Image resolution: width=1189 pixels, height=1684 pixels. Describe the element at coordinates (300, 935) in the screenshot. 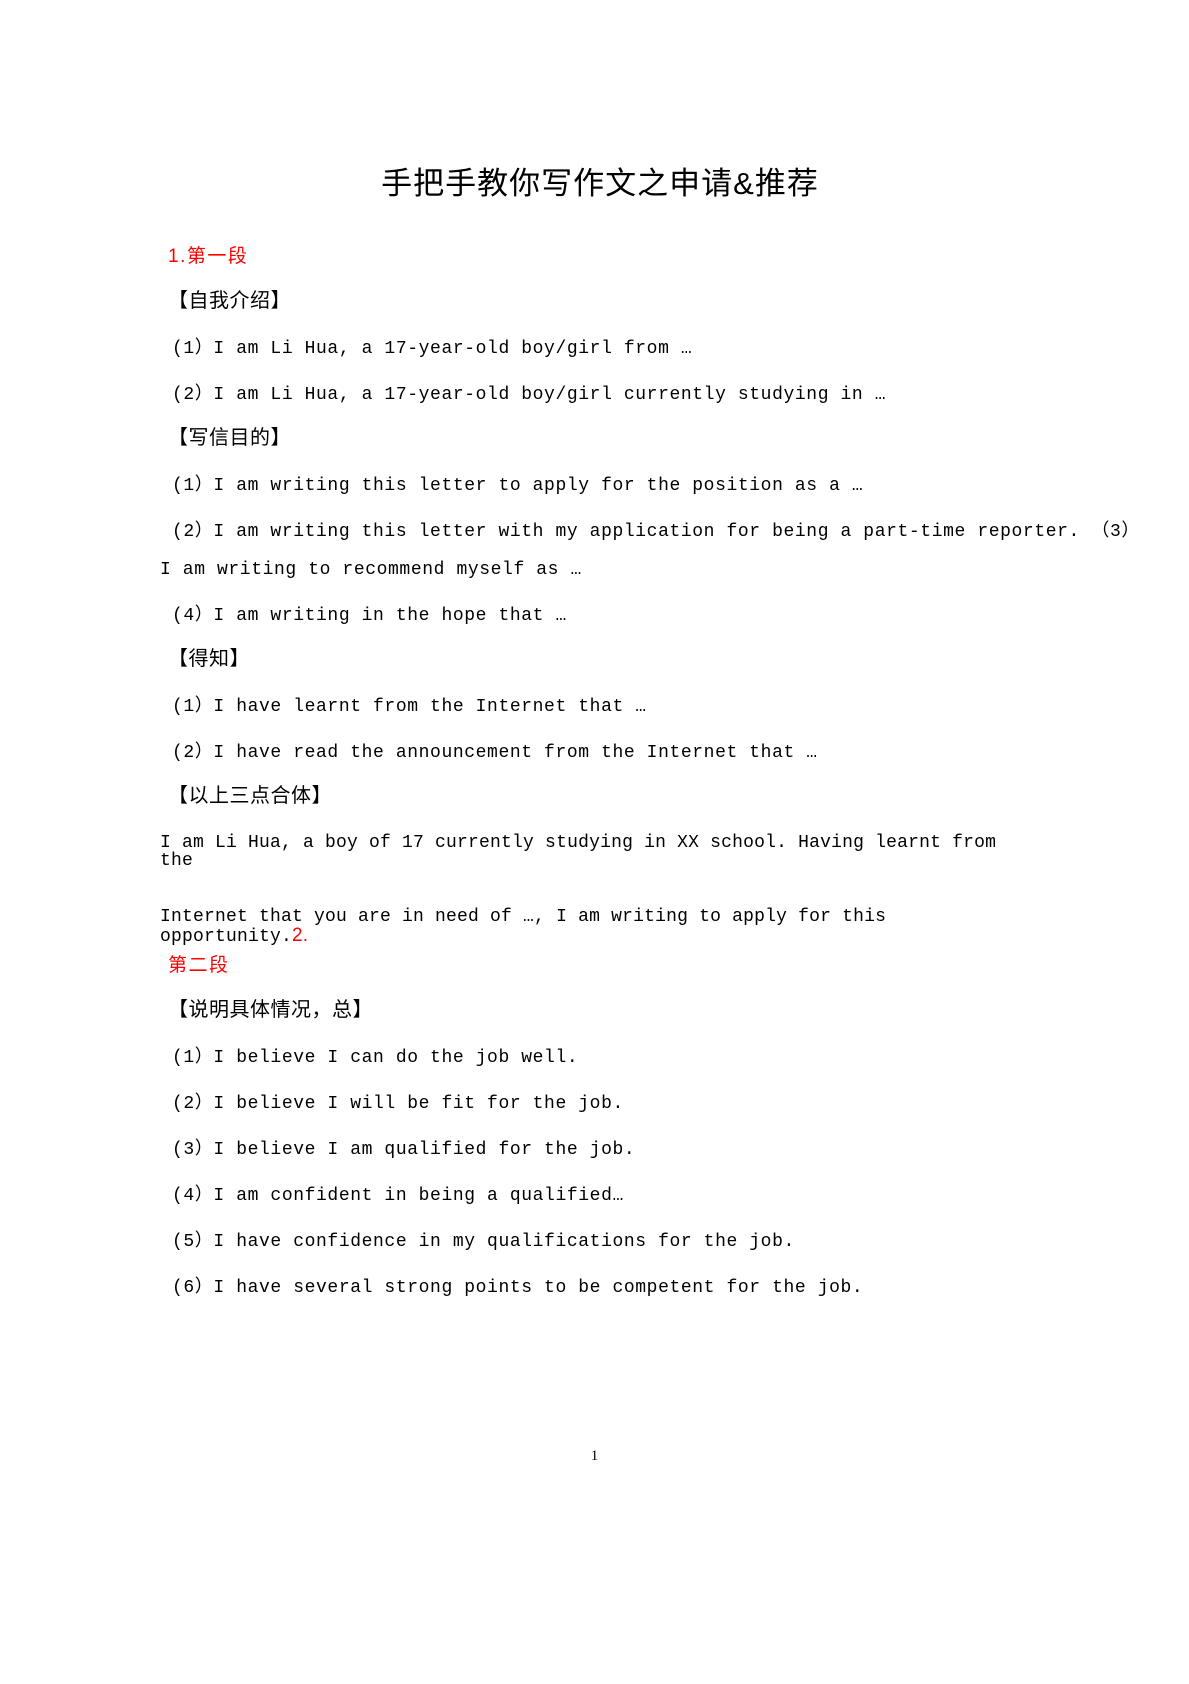

I see `section-heading-2-number: 2.` at that location.